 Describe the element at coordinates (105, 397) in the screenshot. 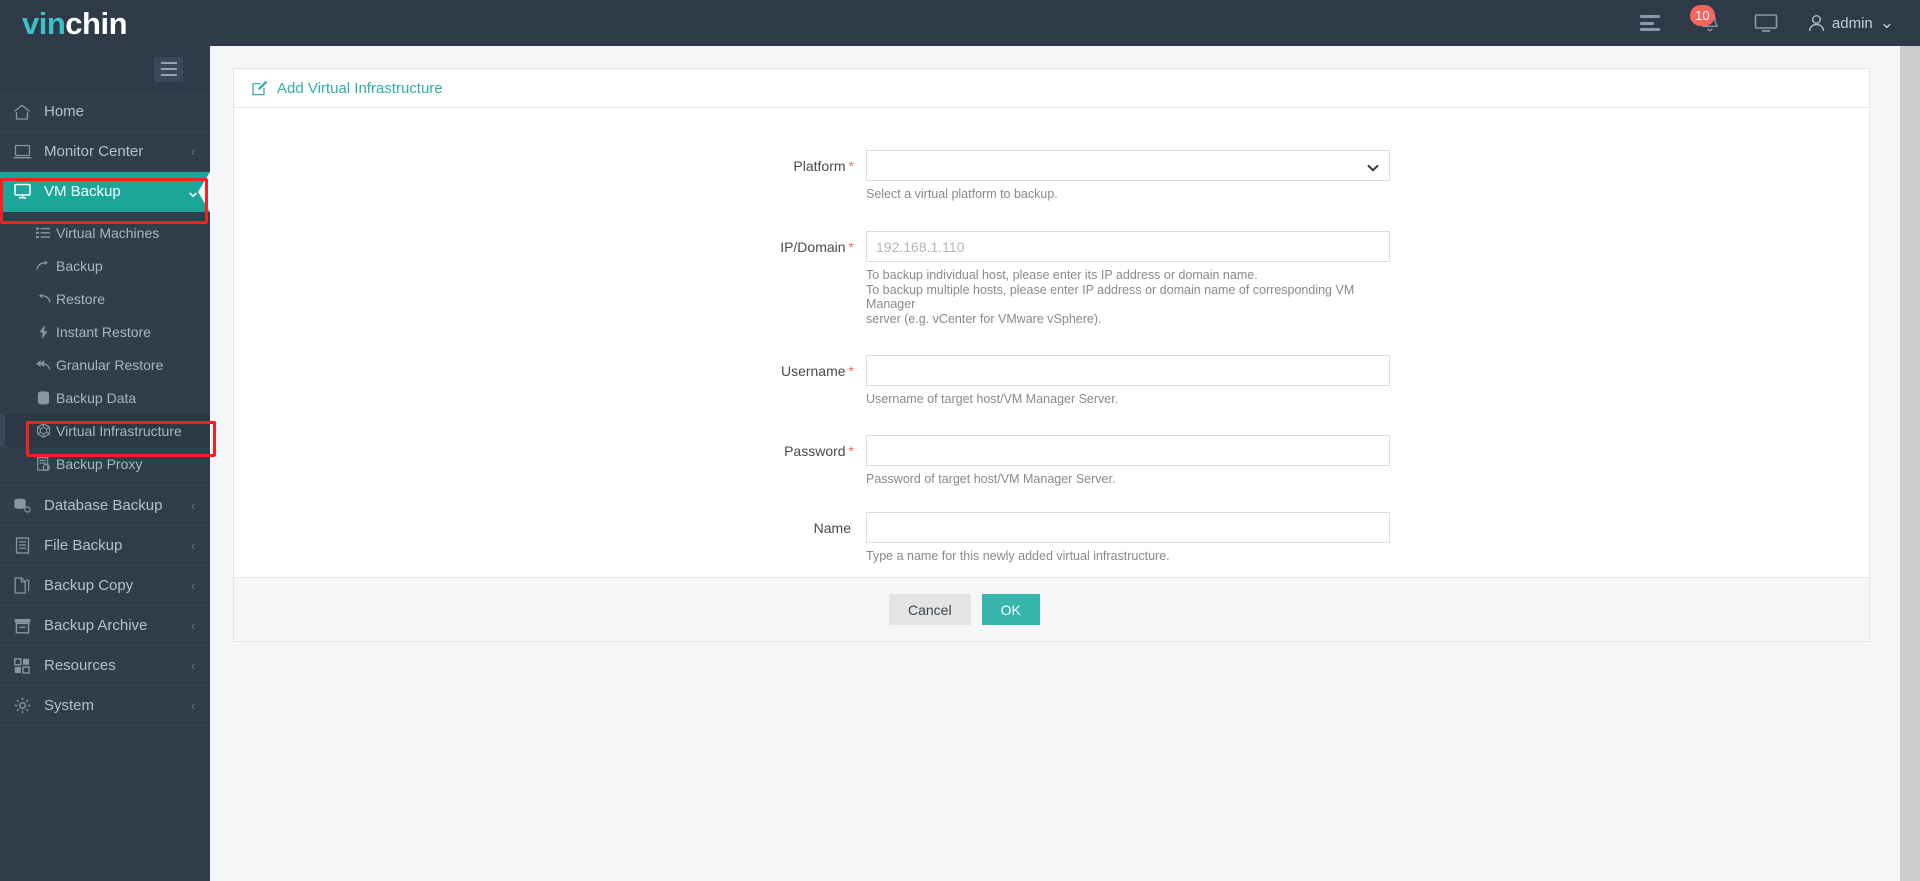

I see `sidebar-item-backup-data: Backup Data` at that location.